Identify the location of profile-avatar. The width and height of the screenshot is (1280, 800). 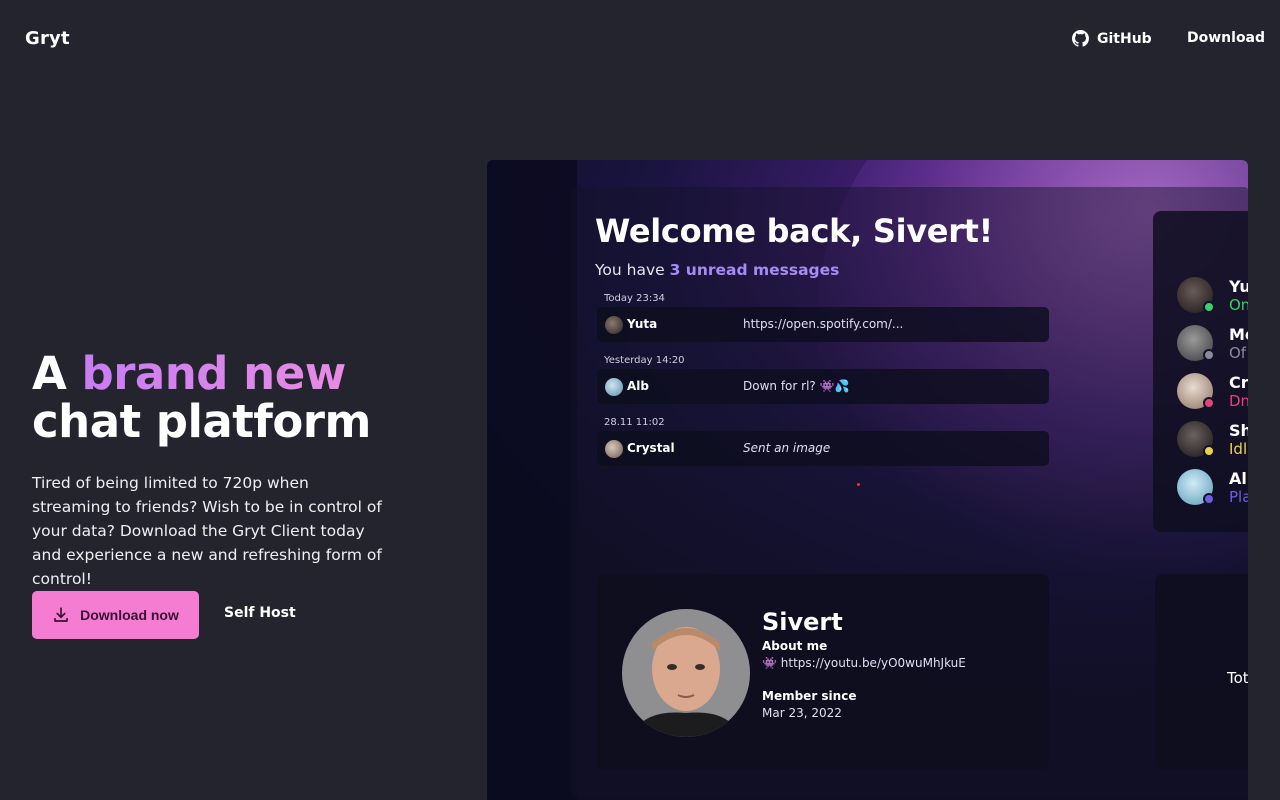
(686, 673).